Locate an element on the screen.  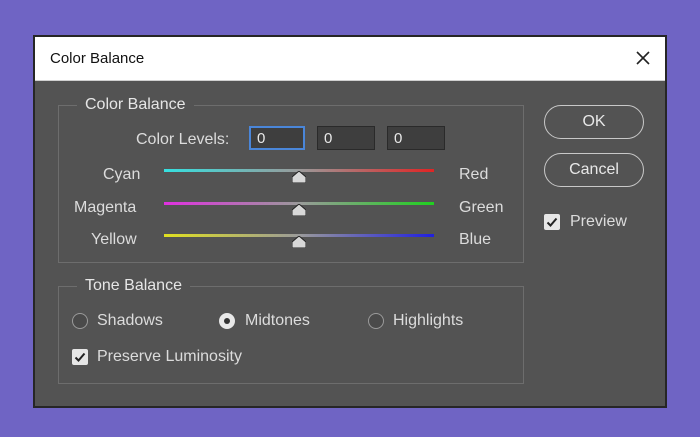
radio-midtones is located at coordinates (227, 321).